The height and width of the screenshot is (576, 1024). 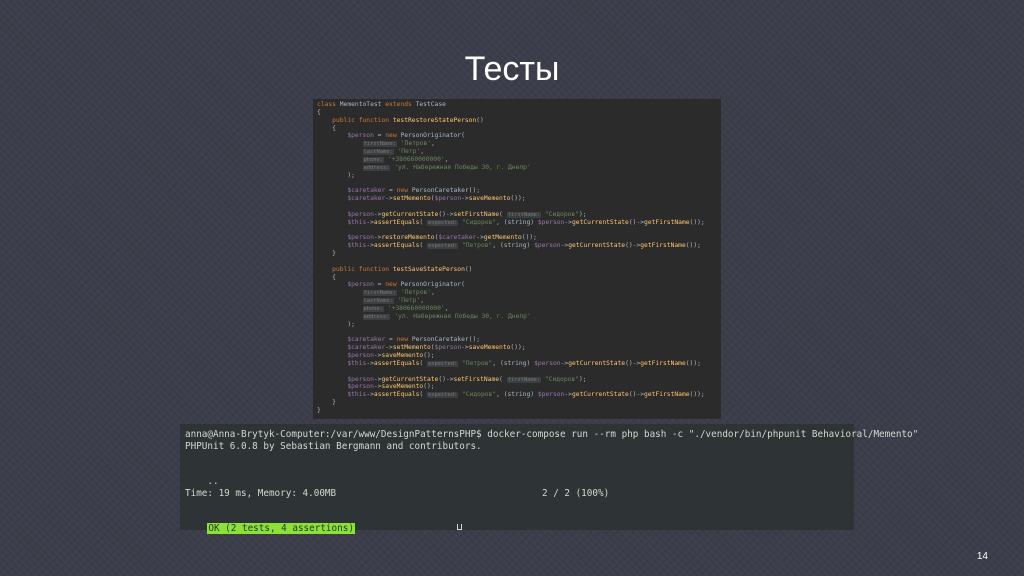 I want to click on code-line: lastName: 'Петр',, so click(x=519, y=152).